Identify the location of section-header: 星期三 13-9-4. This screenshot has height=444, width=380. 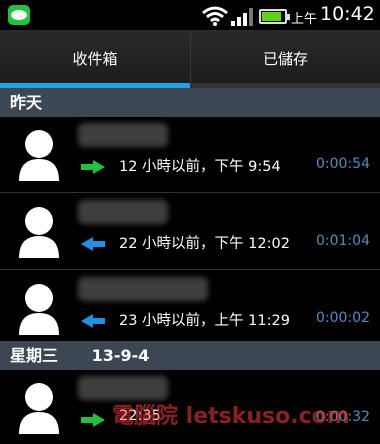
(190, 355).